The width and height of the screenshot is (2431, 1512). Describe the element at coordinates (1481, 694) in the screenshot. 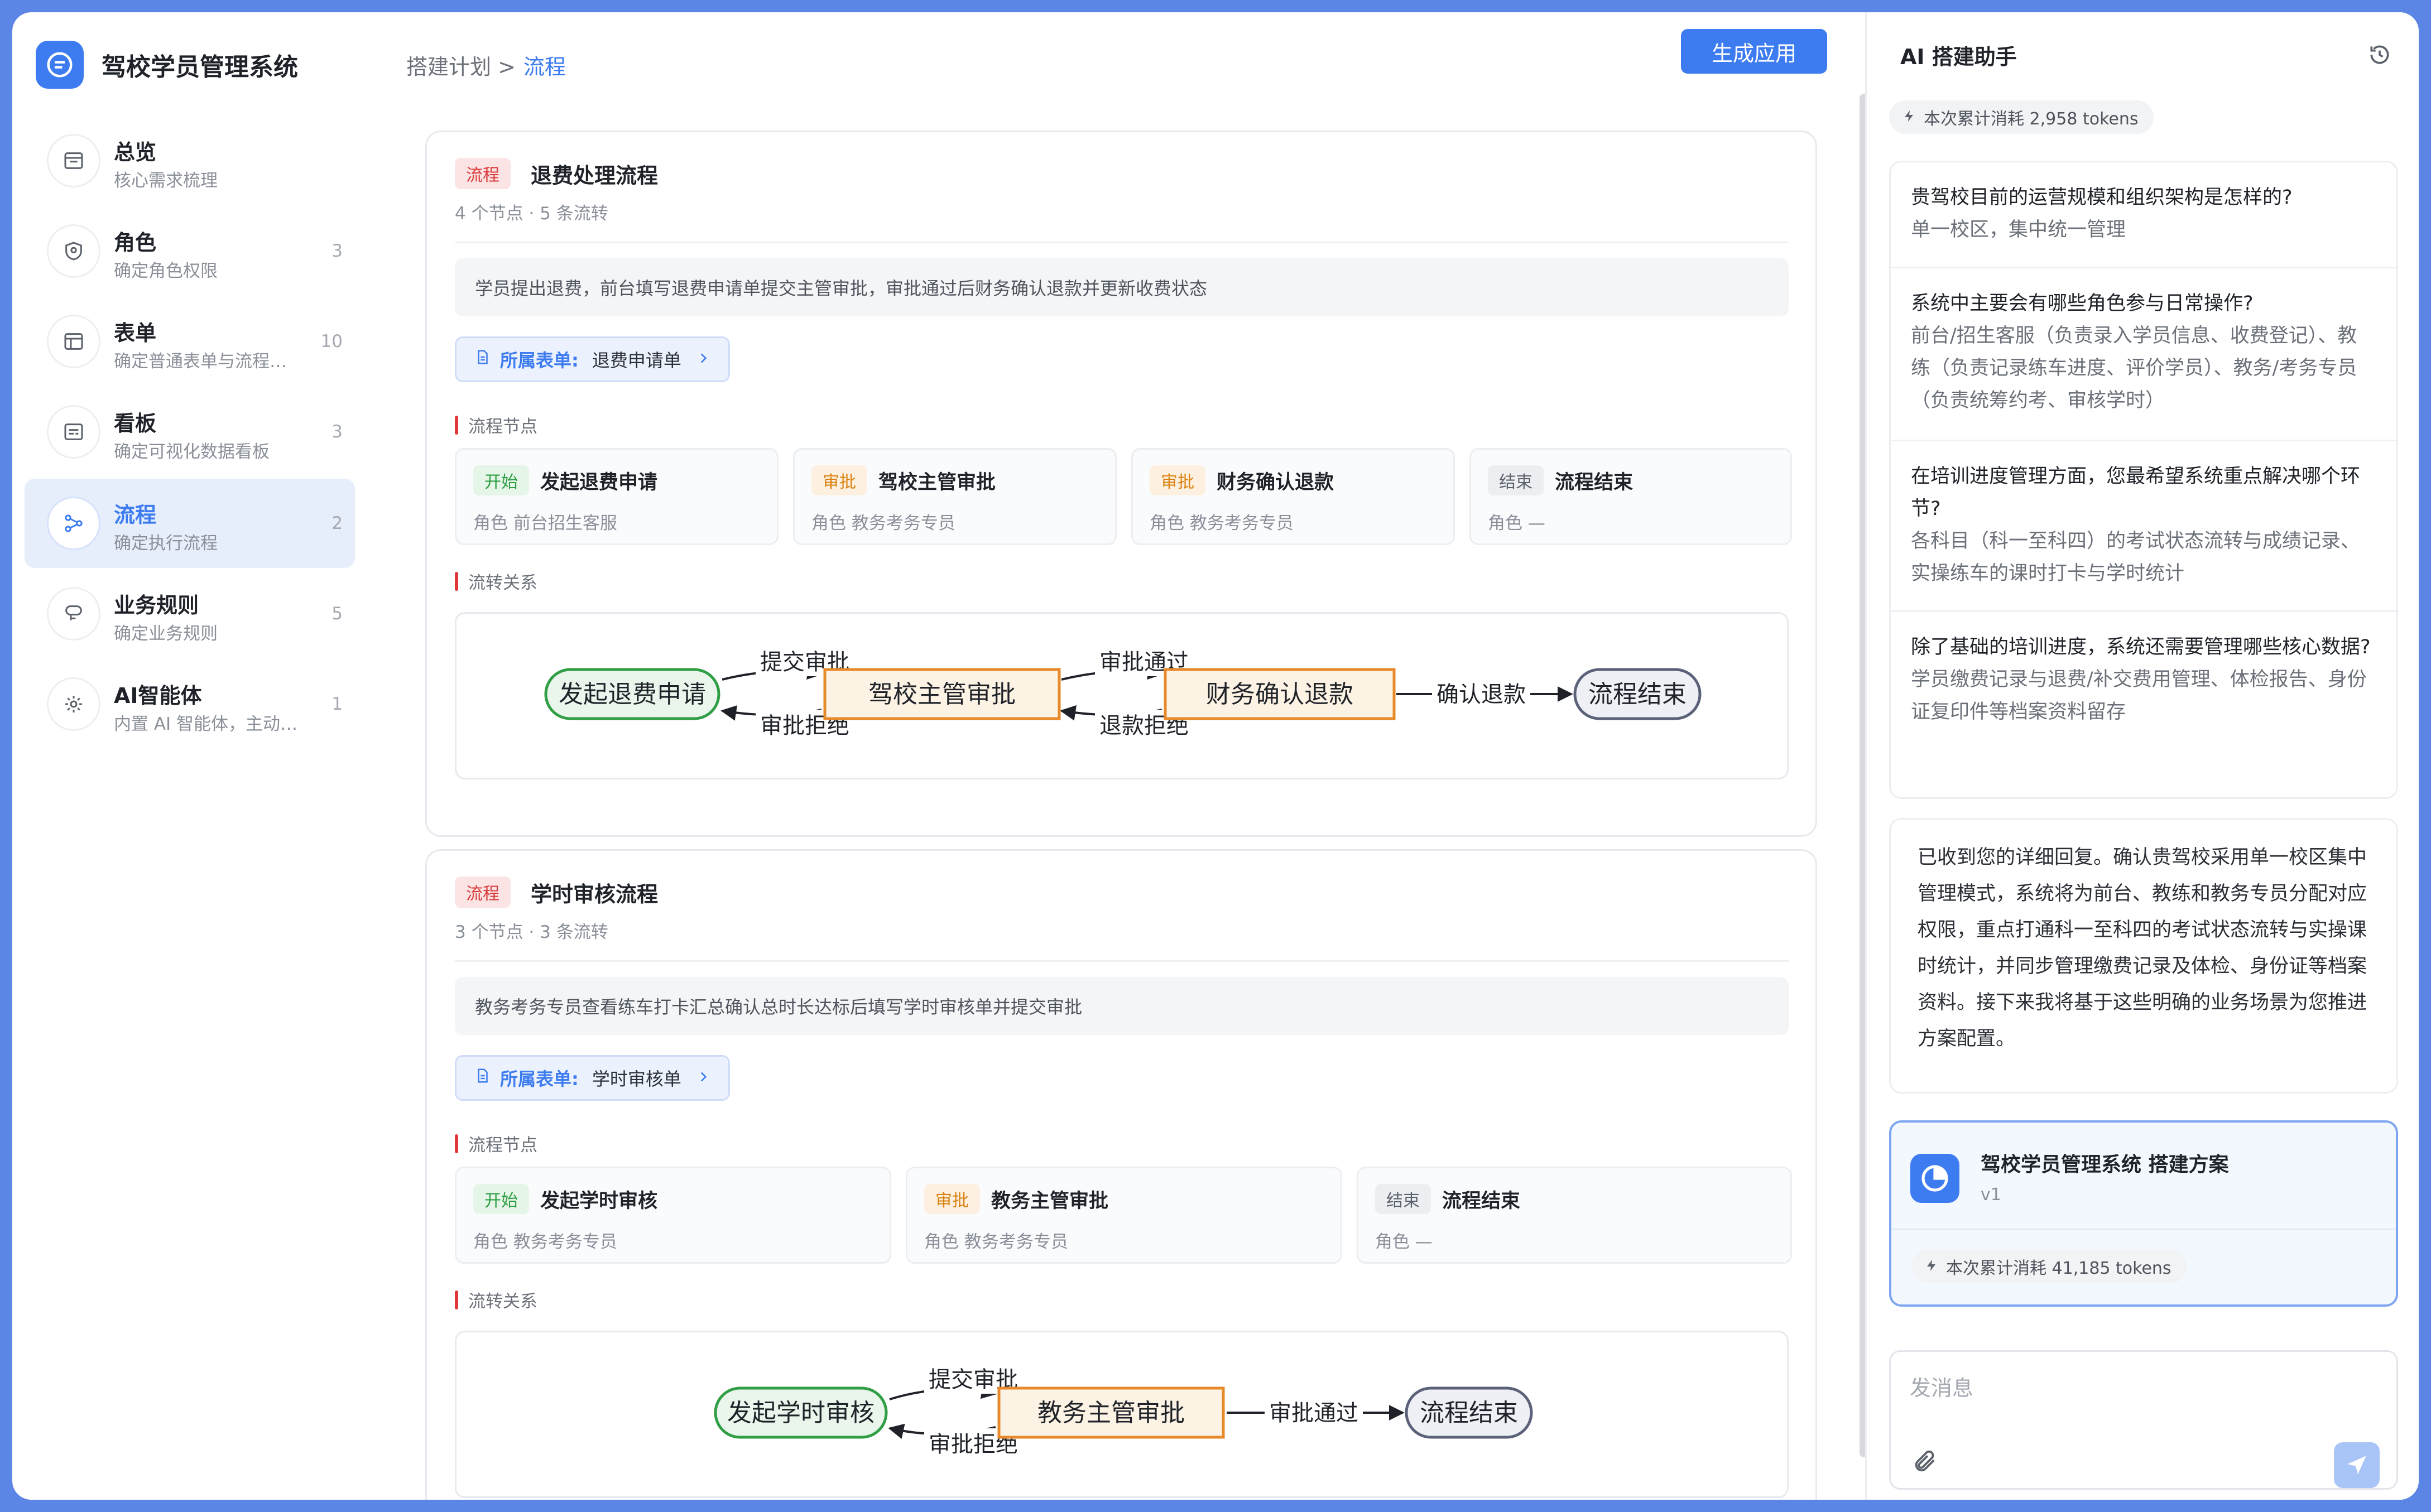

I see `edge-label: 确认退款` at that location.